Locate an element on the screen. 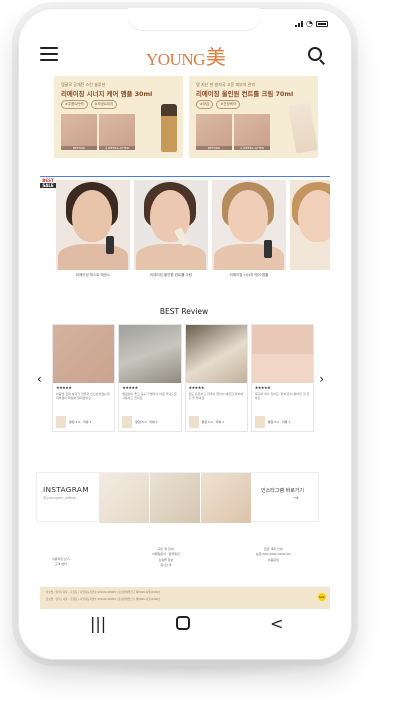 Image resolution: width=400 pixels, height=710 pixels. review-text: 발림성이 좋고 흡수가 빨라서 아침 저녁으로 사용하고 있어요. is located at coordinates (149, 396).